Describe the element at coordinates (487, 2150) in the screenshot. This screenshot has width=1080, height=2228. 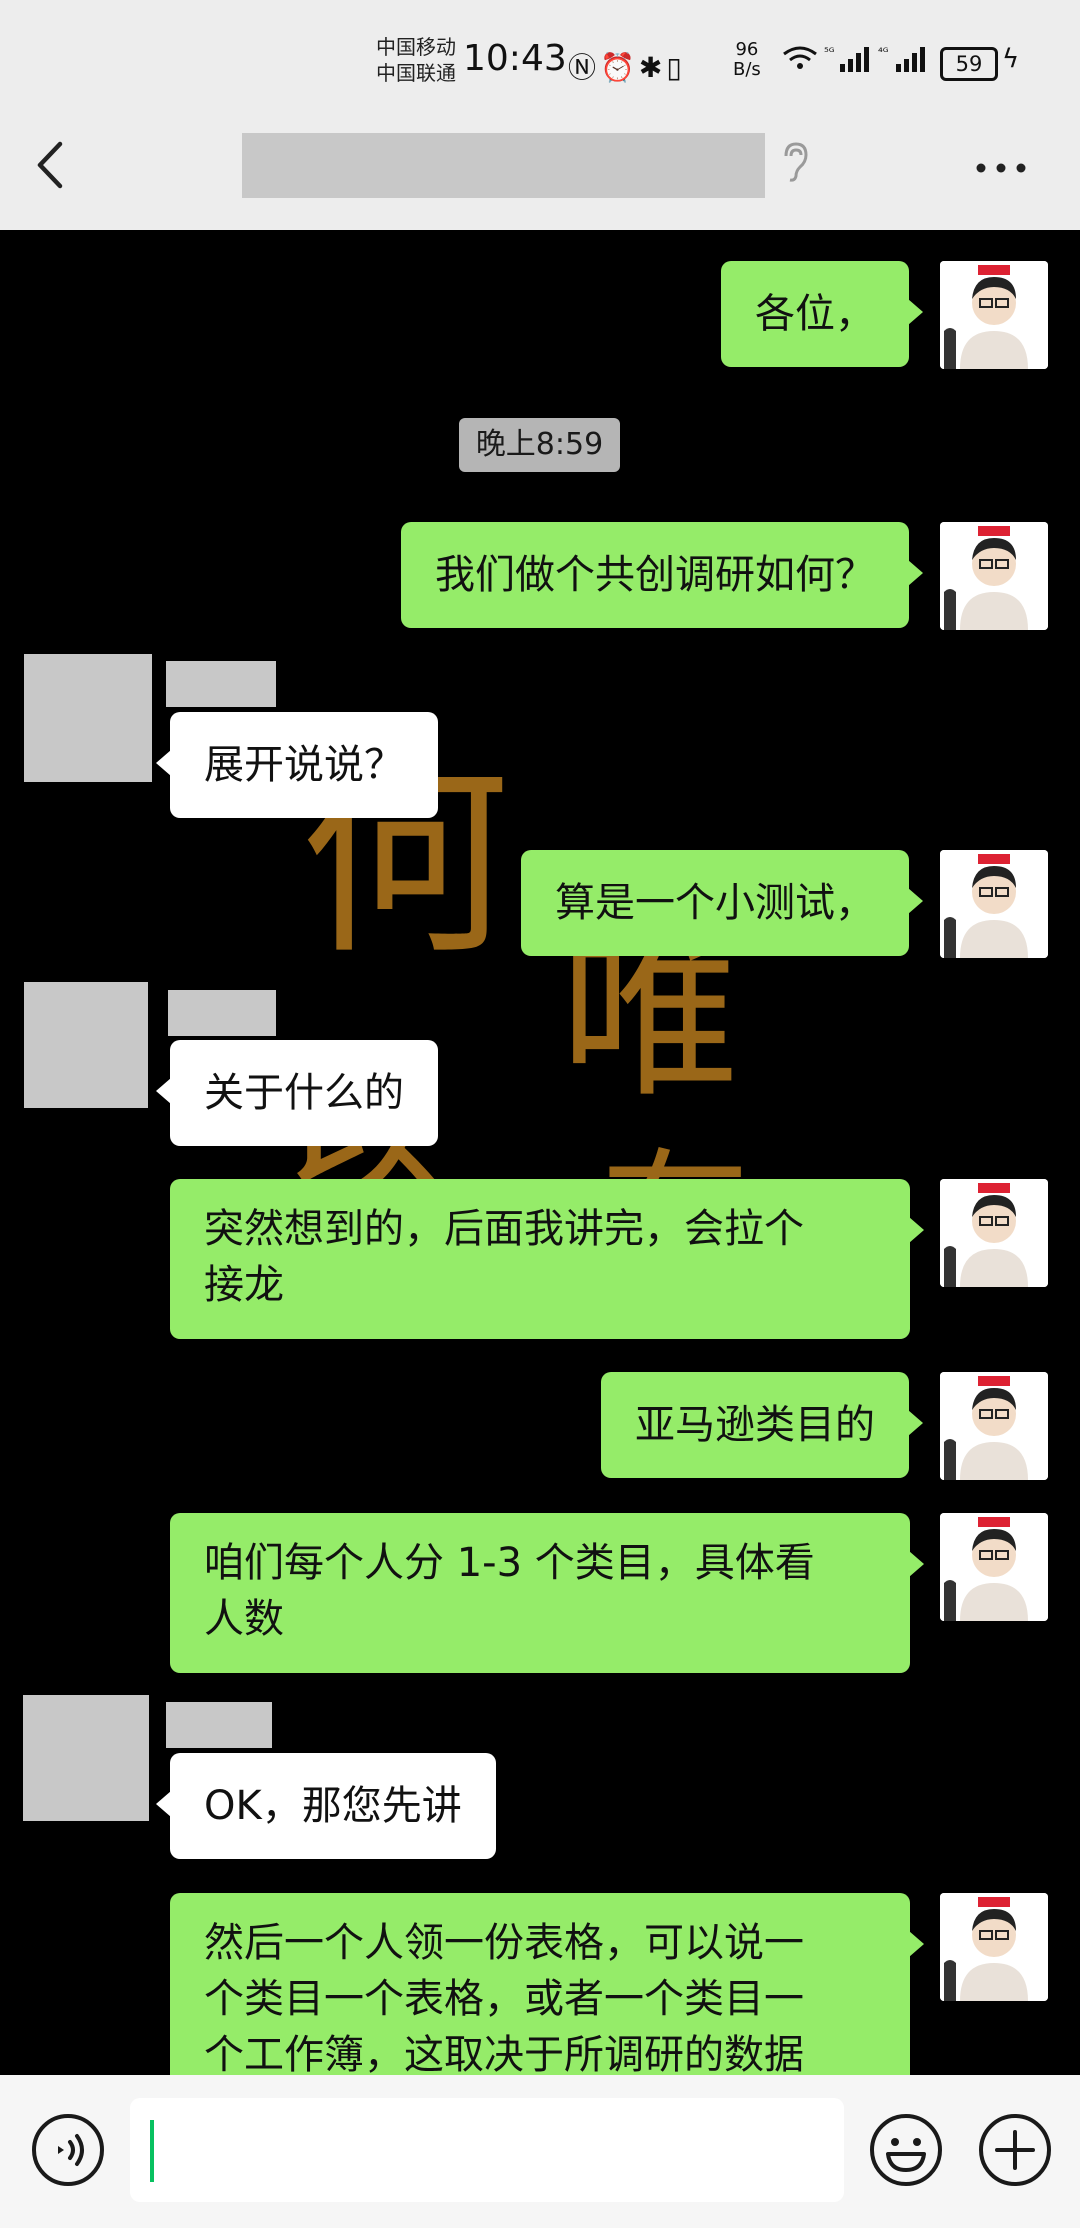
I see `message-input` at that location.